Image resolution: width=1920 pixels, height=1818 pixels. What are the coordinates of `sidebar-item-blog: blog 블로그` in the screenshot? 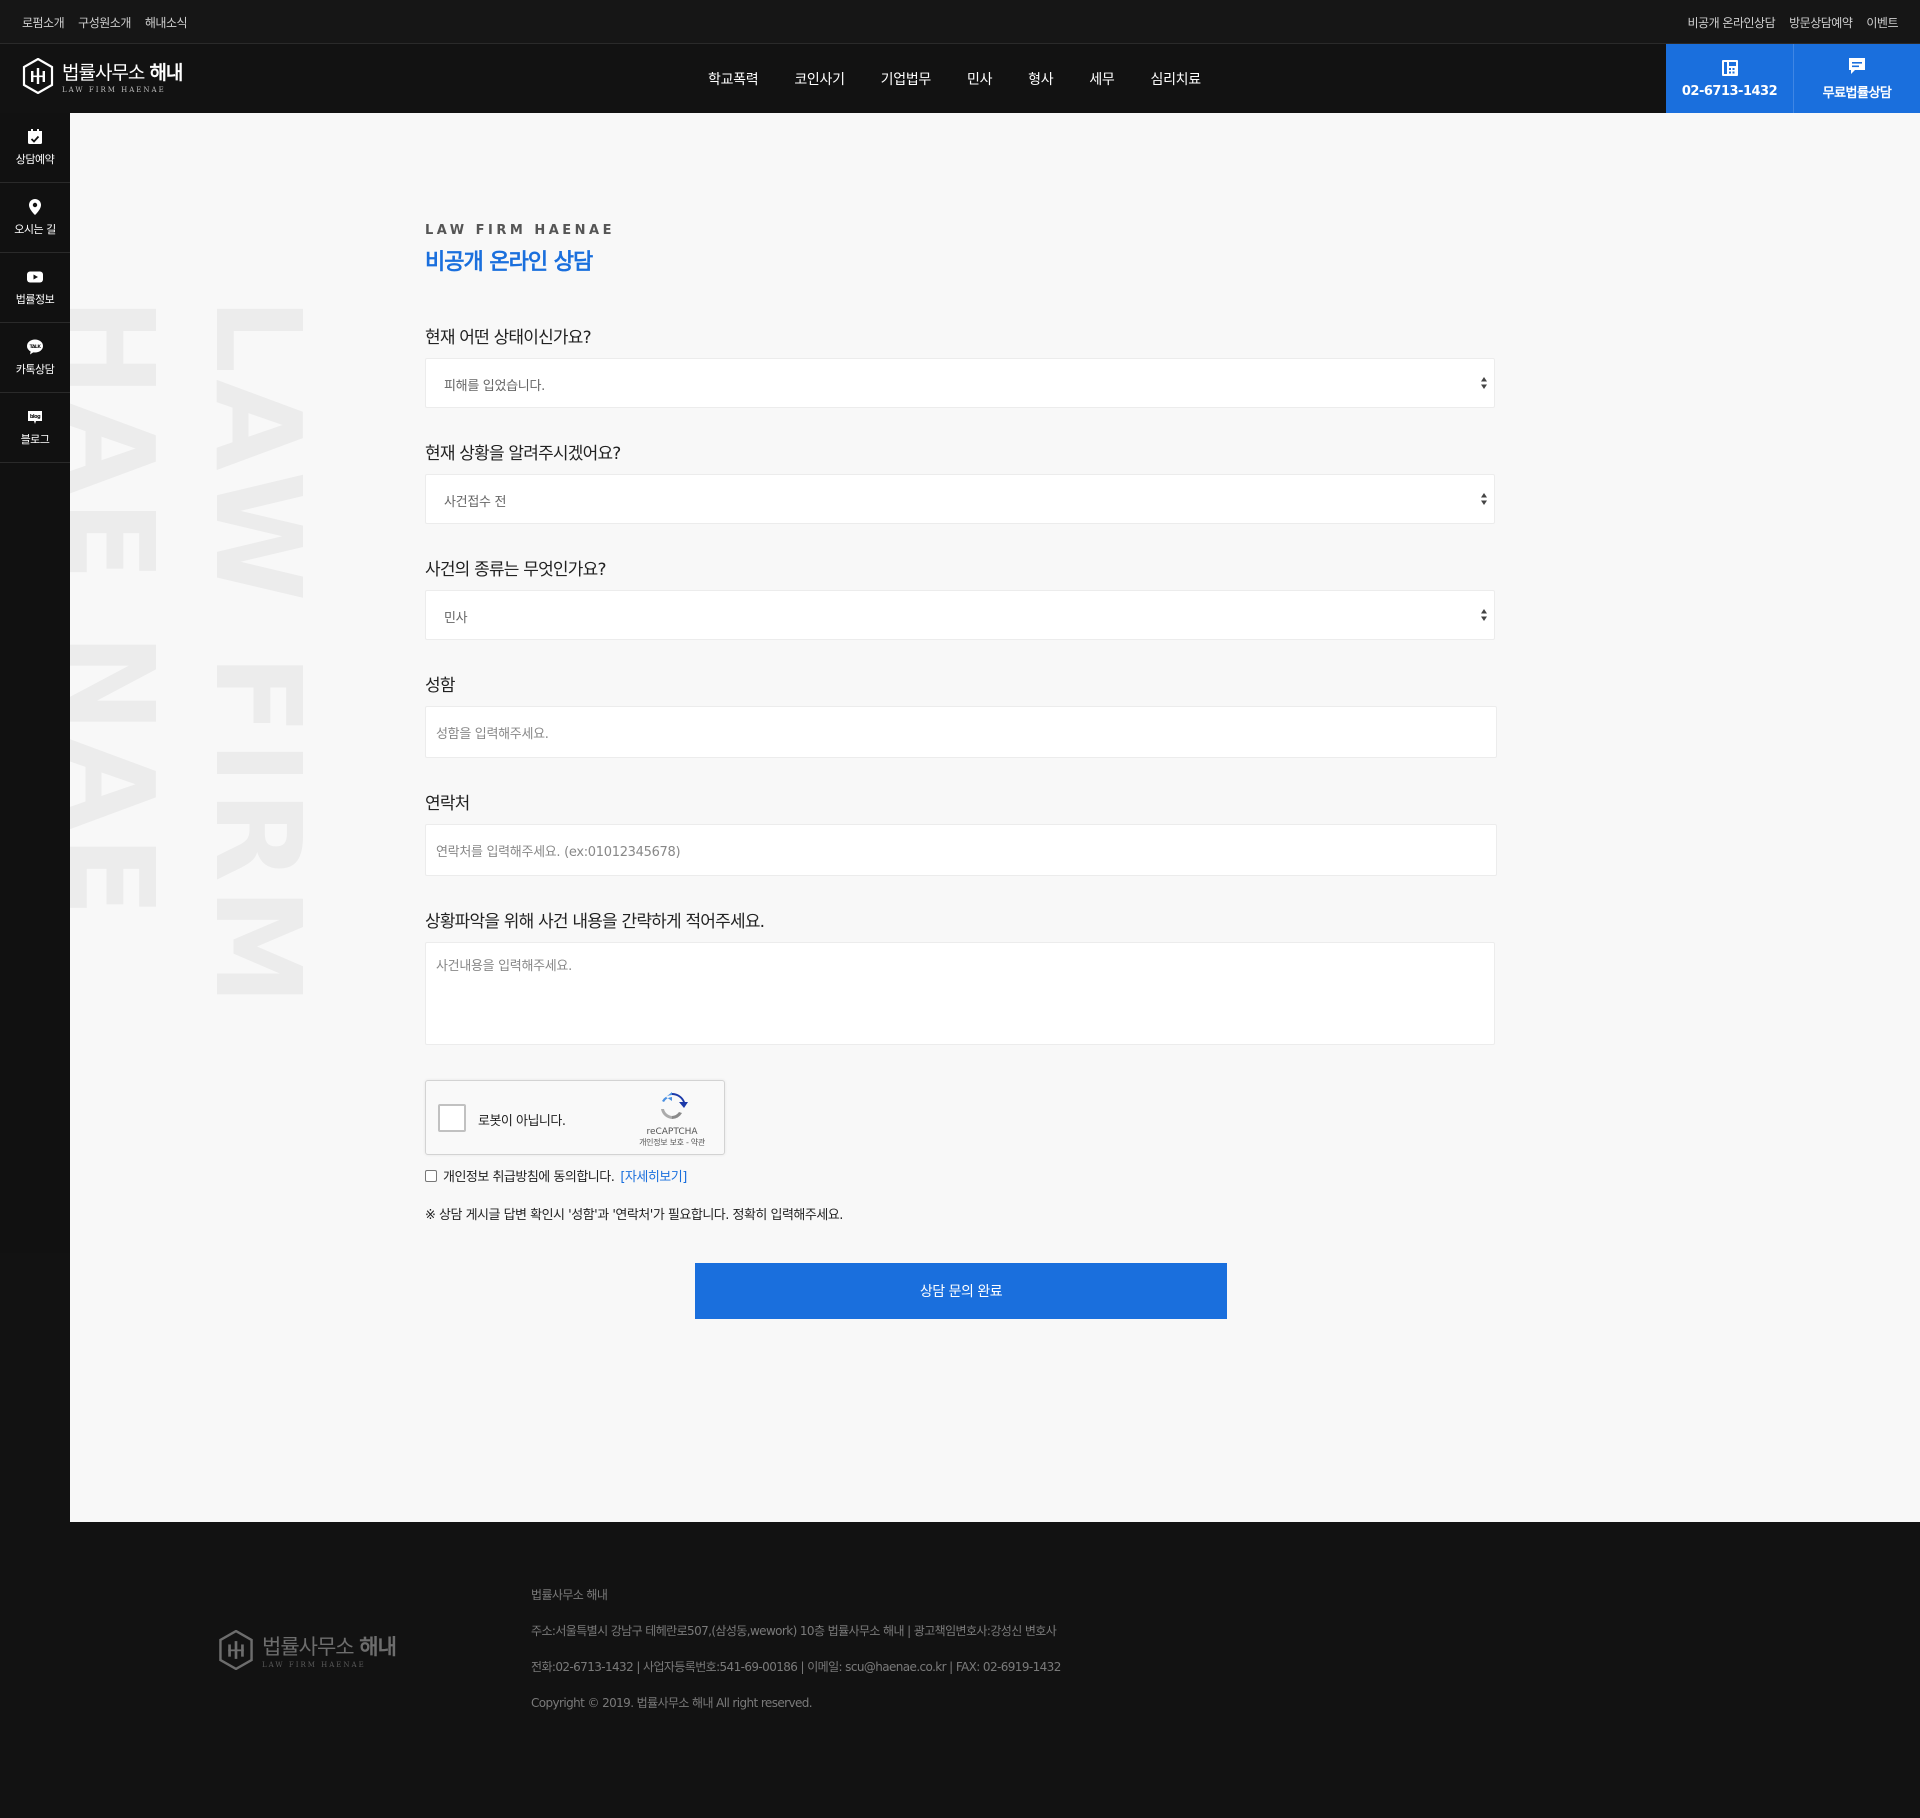 It's located at (35, 428).